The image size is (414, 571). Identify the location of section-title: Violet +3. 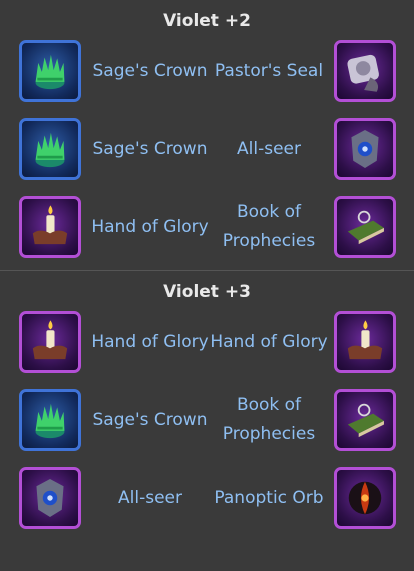
(207, 292).